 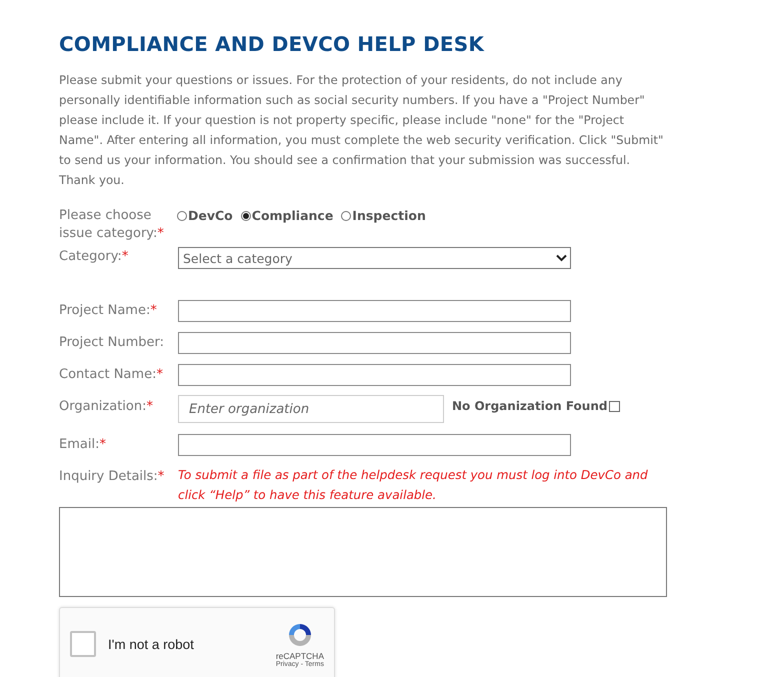 What do you see at coordinates (561, 258) in the screenshot?
I see `chevron-down-icon` at bounding box center [561, 258].